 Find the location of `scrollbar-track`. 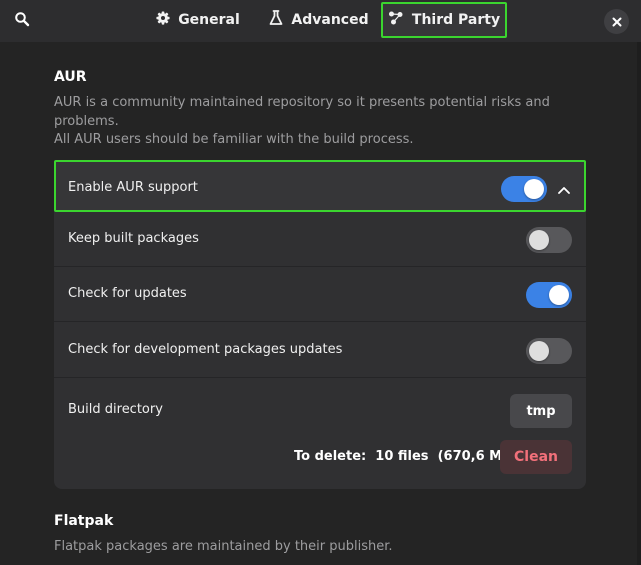

scrollbar-track is located at coordinates (639, 303).